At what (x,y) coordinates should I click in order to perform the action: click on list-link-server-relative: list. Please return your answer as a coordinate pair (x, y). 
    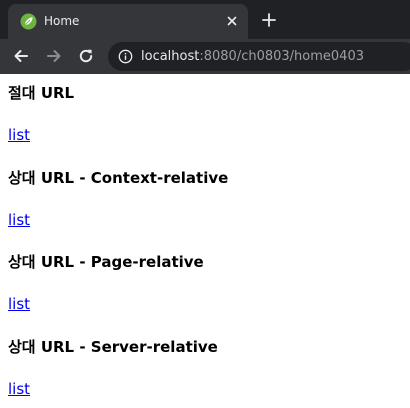
    Looking at the image, I should click on (19, 389).